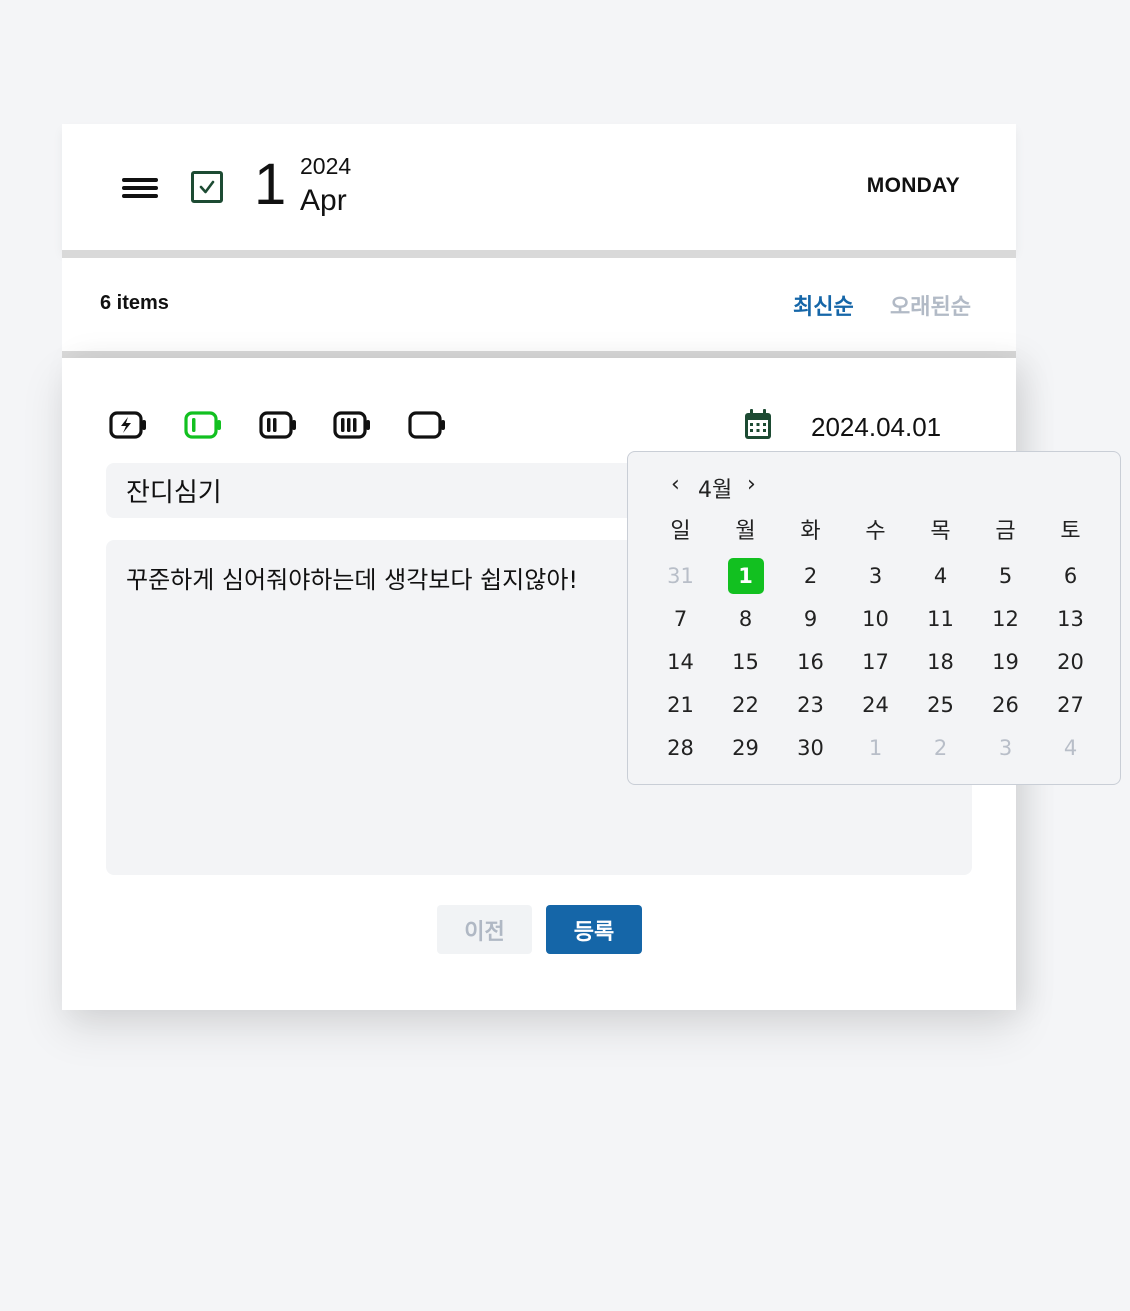  Describe the element at coordinates (940, 619) in the screenshot. I see `calendar-day: 11` at that location.